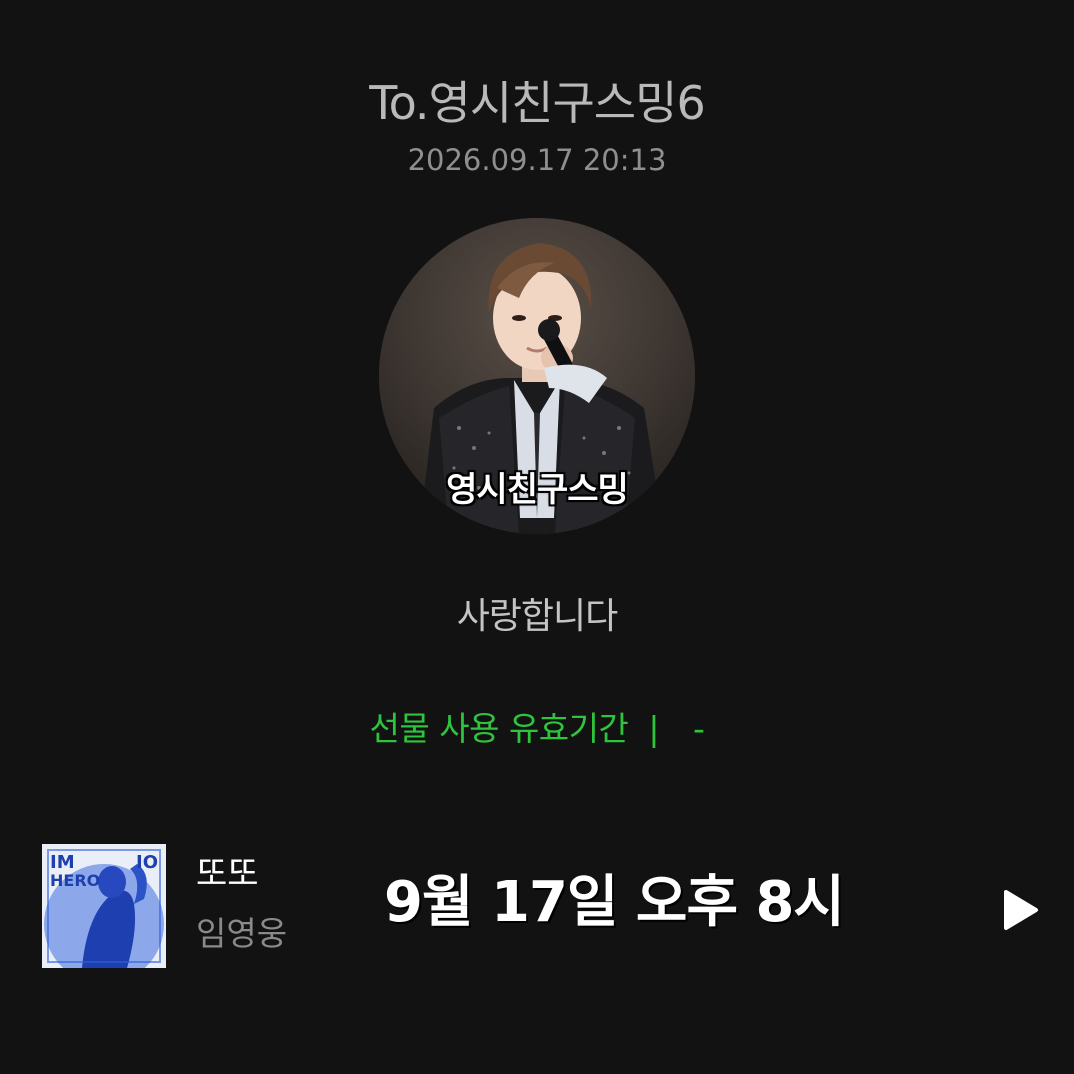  I want to click on gift-validity: 선물 사용 유효기간 | -, so click(537, 729).